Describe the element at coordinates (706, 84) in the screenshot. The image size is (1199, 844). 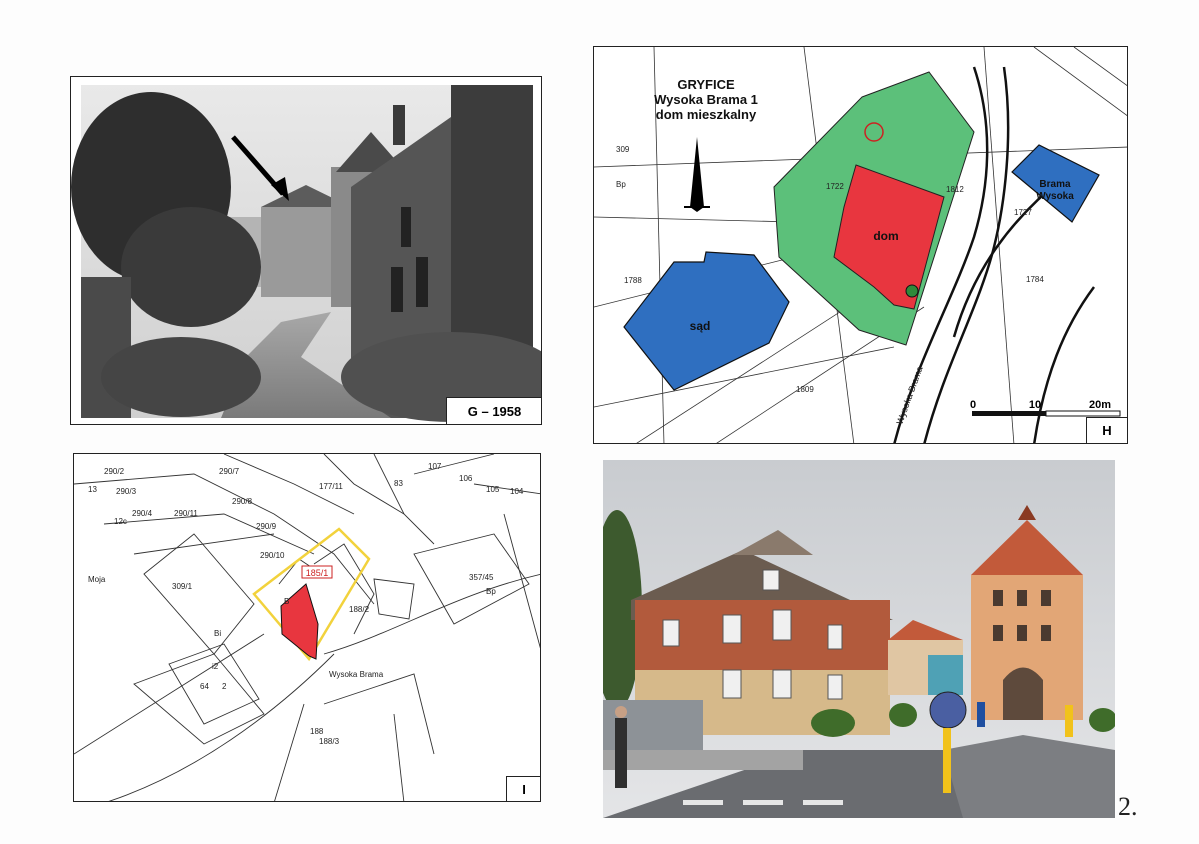
I see `site-title-1: GRYFICE` at that location.